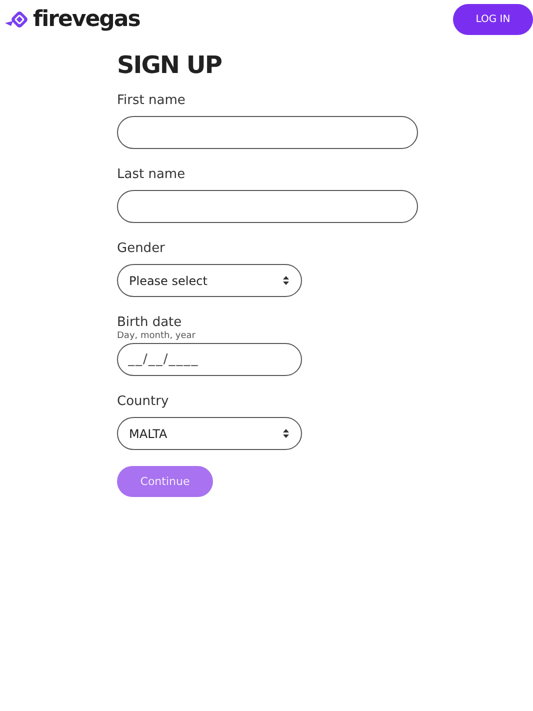  What do you see at coordinates (86, 19) in the screenshot?
I see `brand-logo: firevegas` at bounding box center [86, 19].